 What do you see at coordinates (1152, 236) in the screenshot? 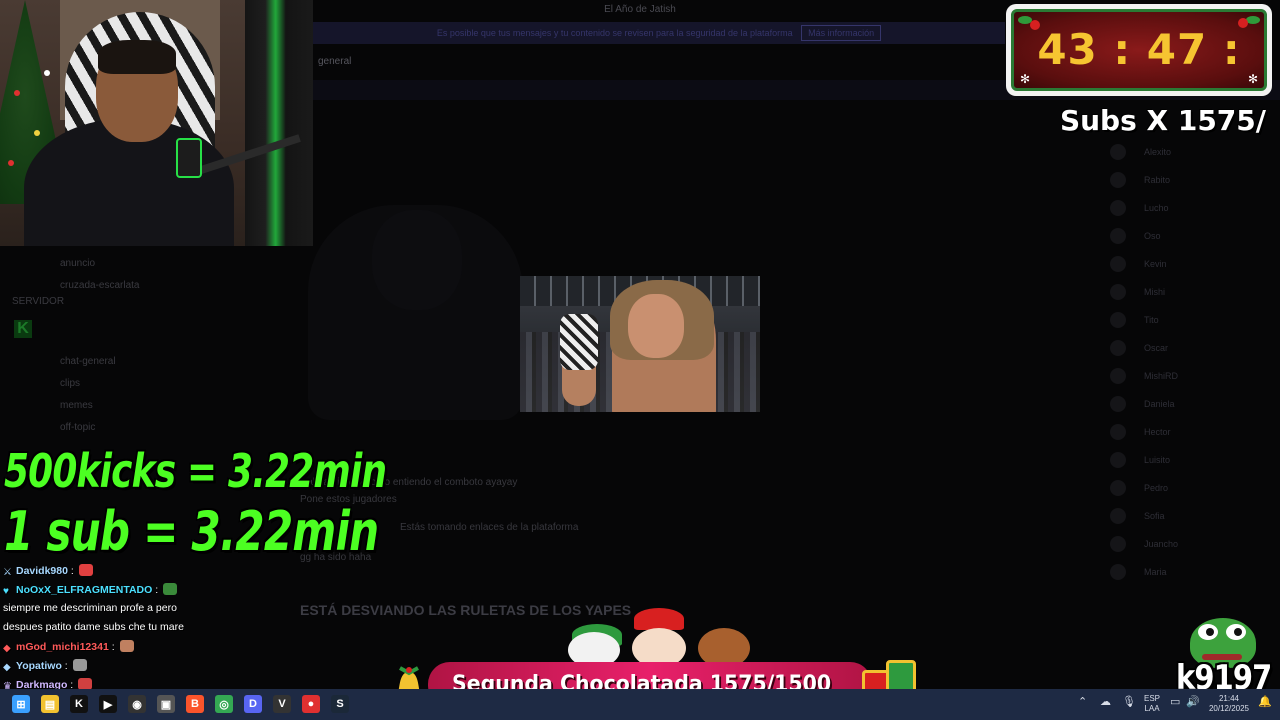
I see `member-name: Oso` at bounding box center [1152, 236].